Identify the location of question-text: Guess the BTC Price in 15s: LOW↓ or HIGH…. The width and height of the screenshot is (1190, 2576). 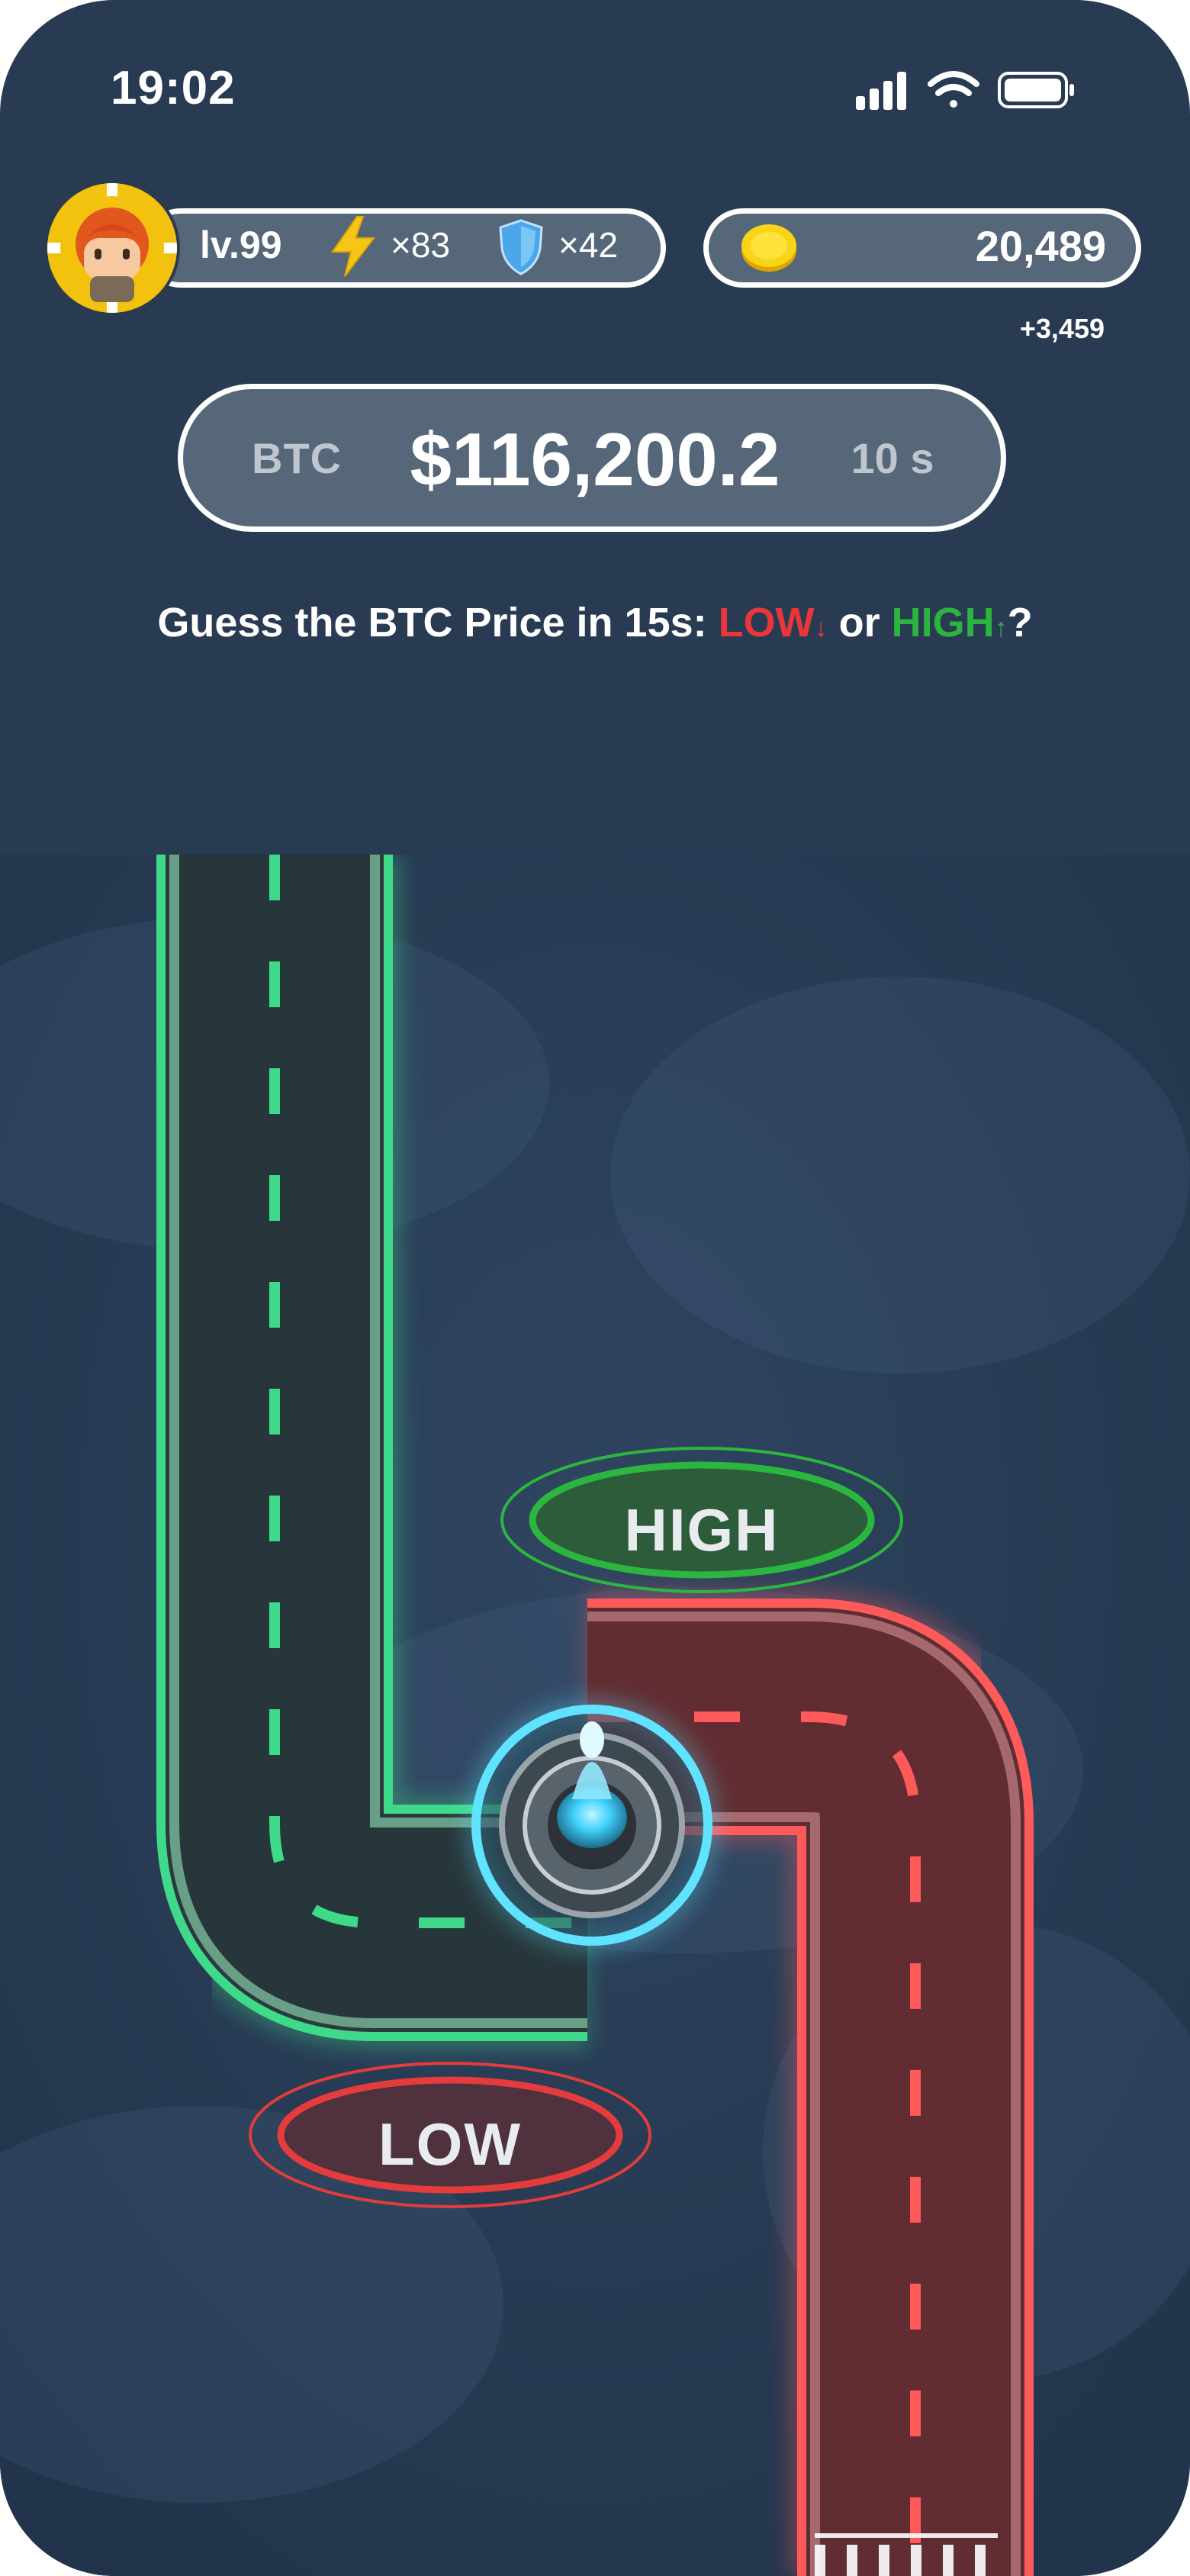
(595, 622).